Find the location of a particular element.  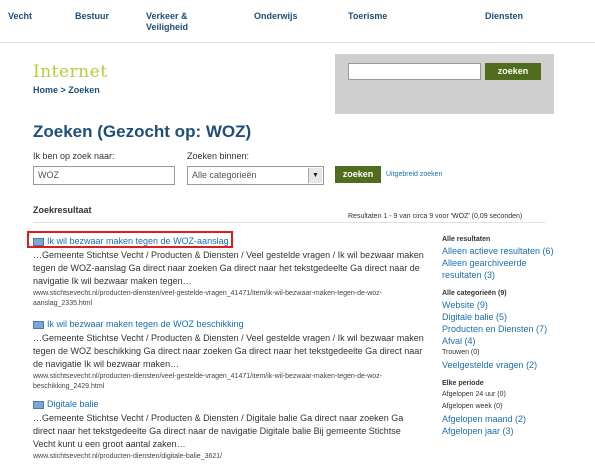

scope-select-value: Alle categorieën is located at coordinates (224, 175).